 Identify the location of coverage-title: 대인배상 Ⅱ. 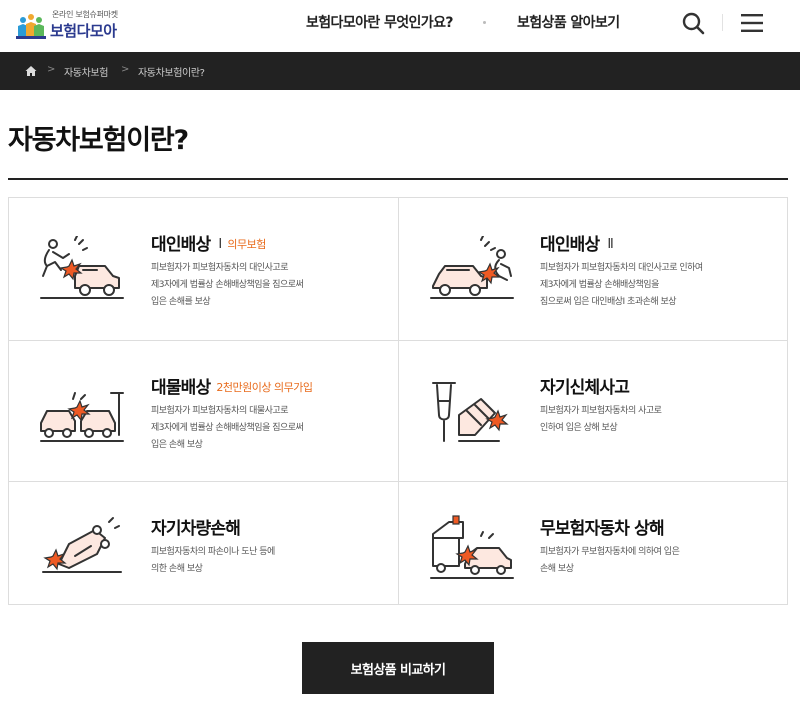
(577, 242).